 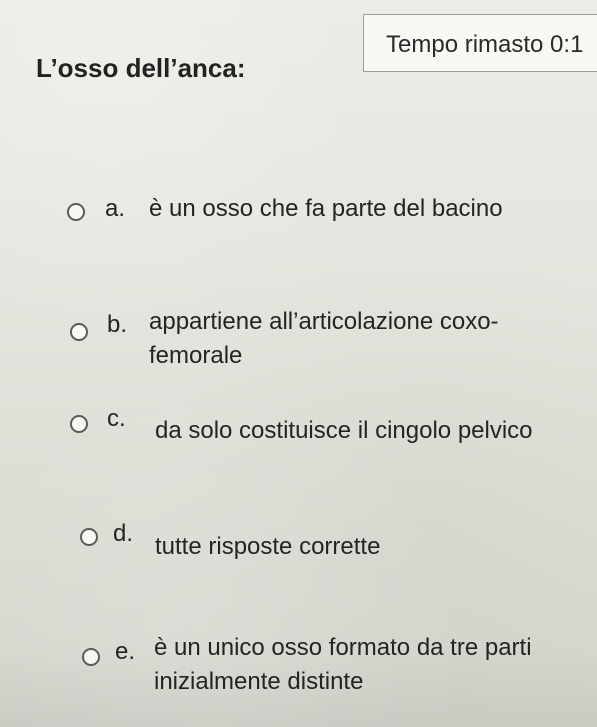 I want to click on option-e-radio, so click(x=91, y=657).